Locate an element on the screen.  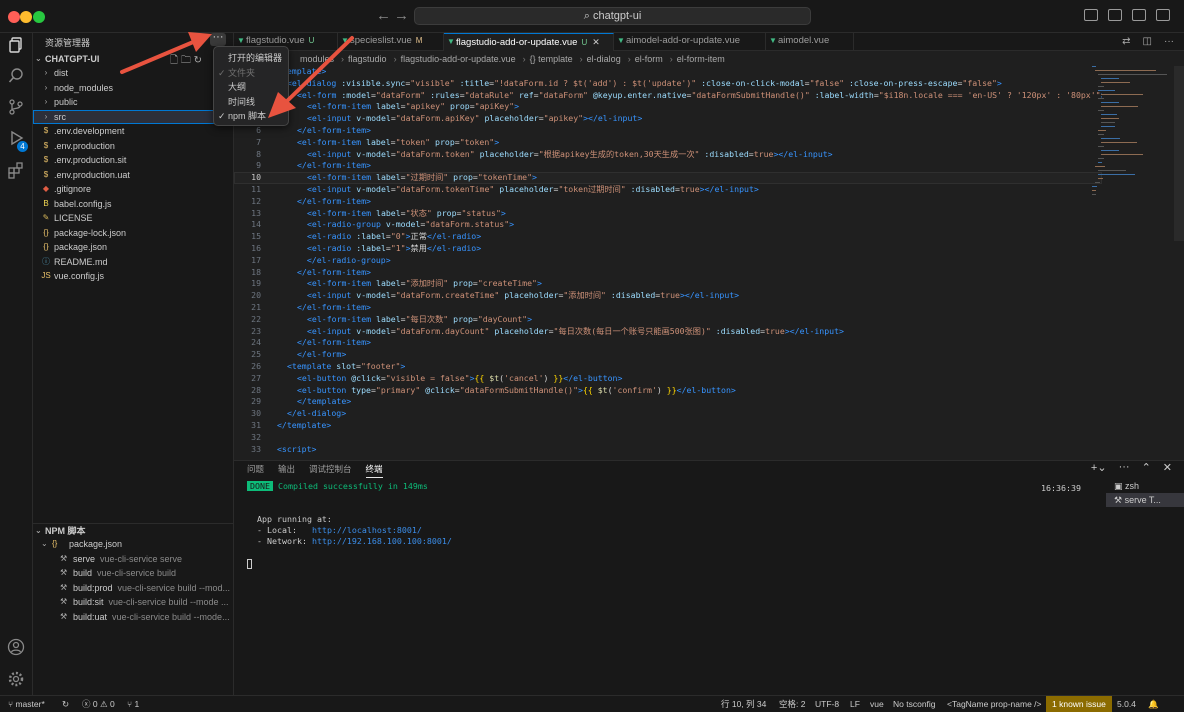
new-file-icon: 🗋 is located at coordinates (174, 59).